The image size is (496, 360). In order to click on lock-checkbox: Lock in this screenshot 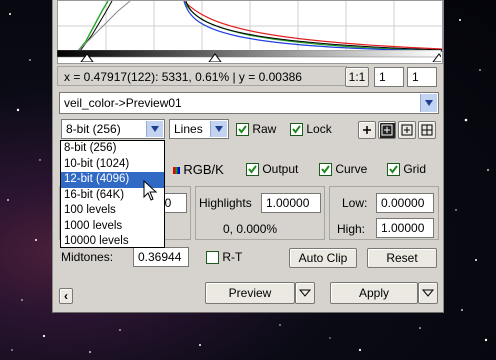, I will do `click(311, 129)`.